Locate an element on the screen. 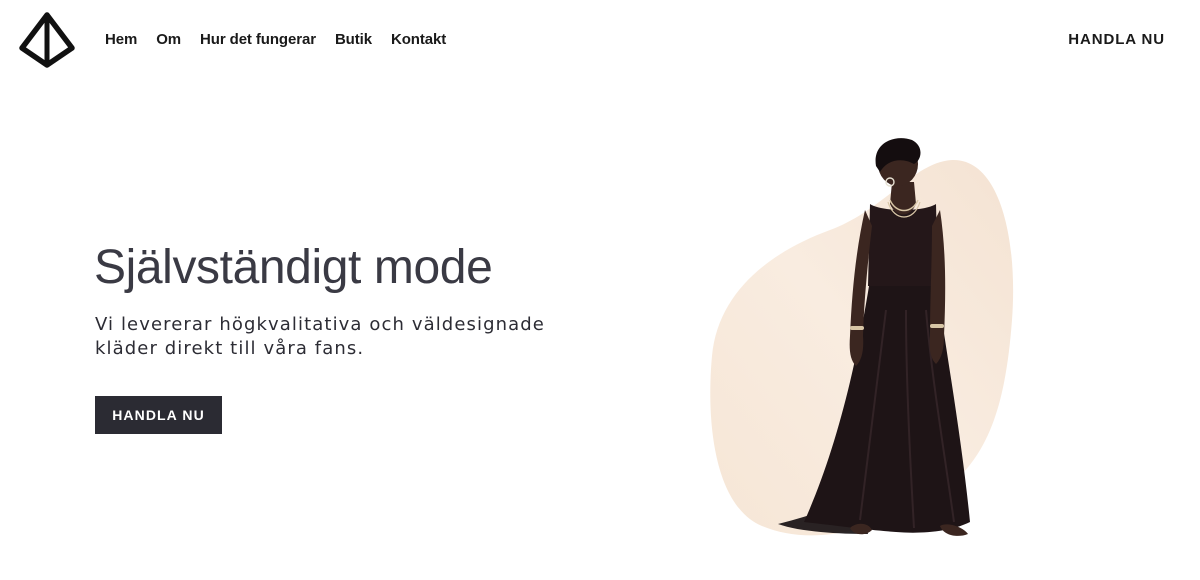  main-nav: Hem Om Hur det fungerar Butik Kontakt is located at coordinates (275, 39).